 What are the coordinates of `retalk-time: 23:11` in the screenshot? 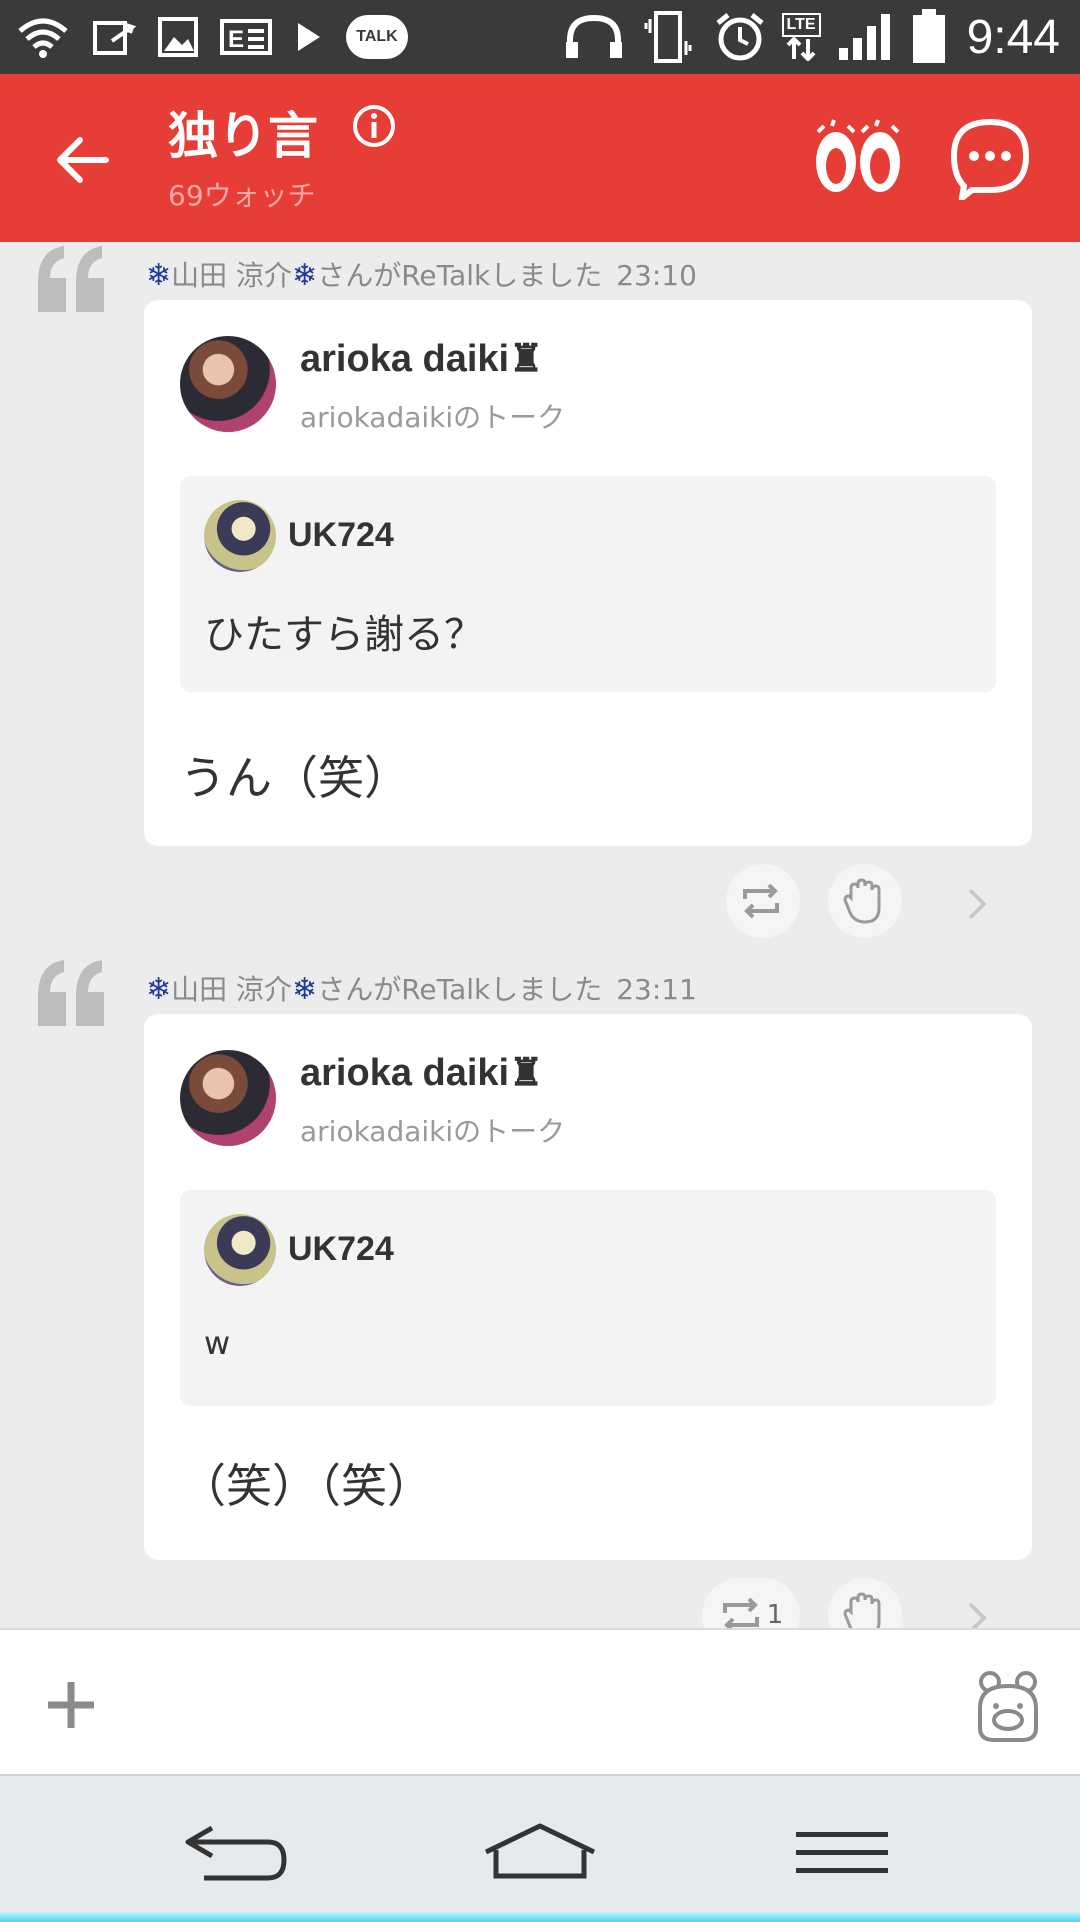 It's located at (656, 989).